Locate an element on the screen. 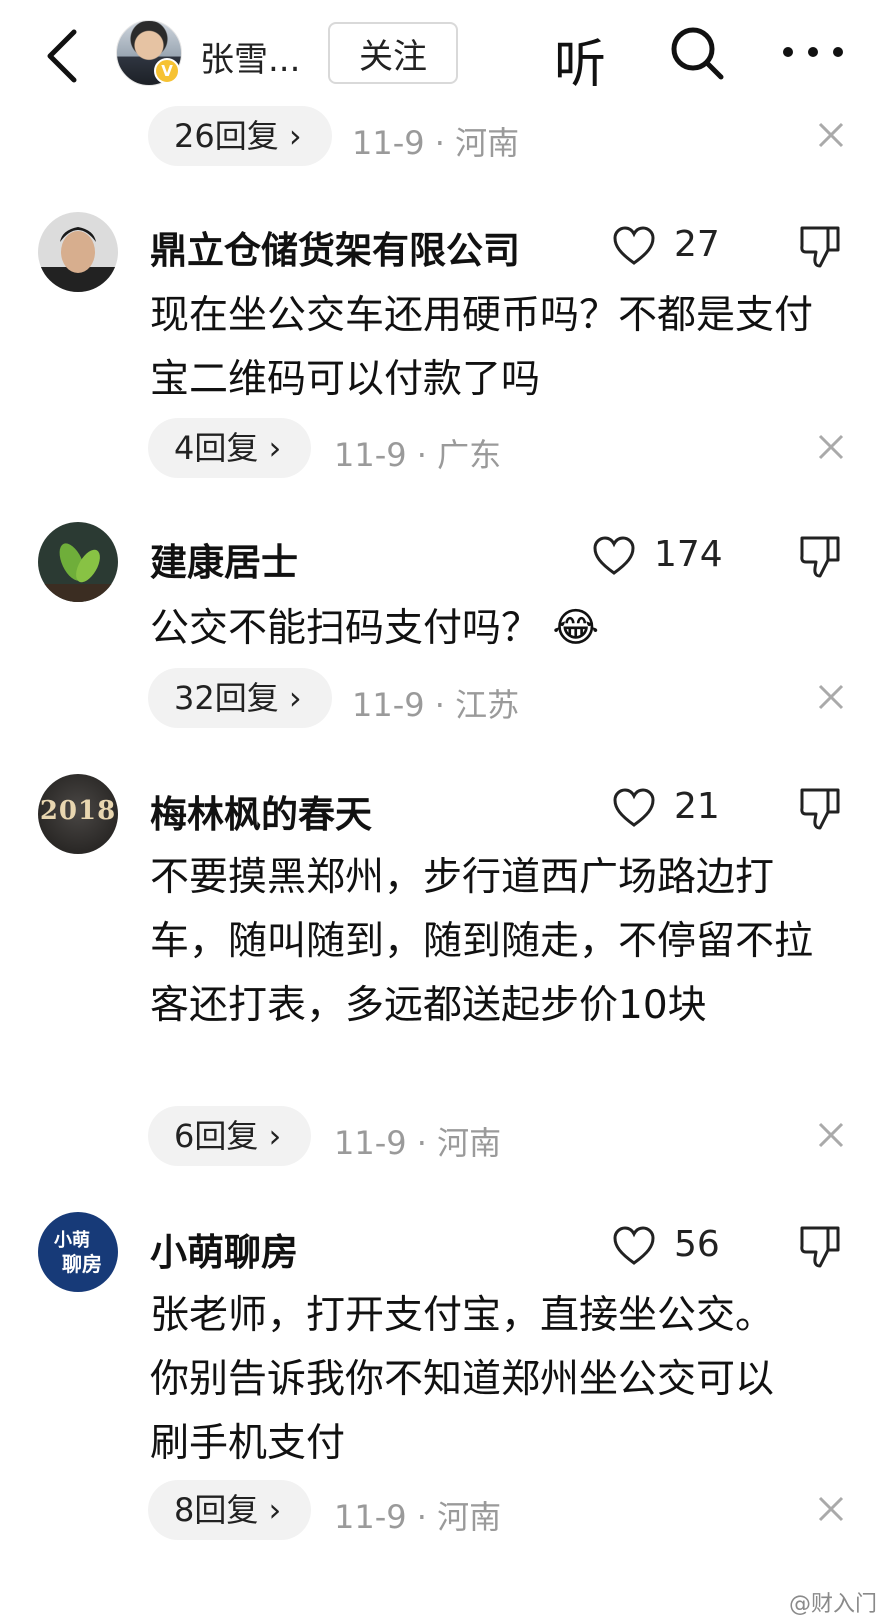 The height and width of the screenshot is (1618, 889). search-icon is located at coordinates (697, 53).